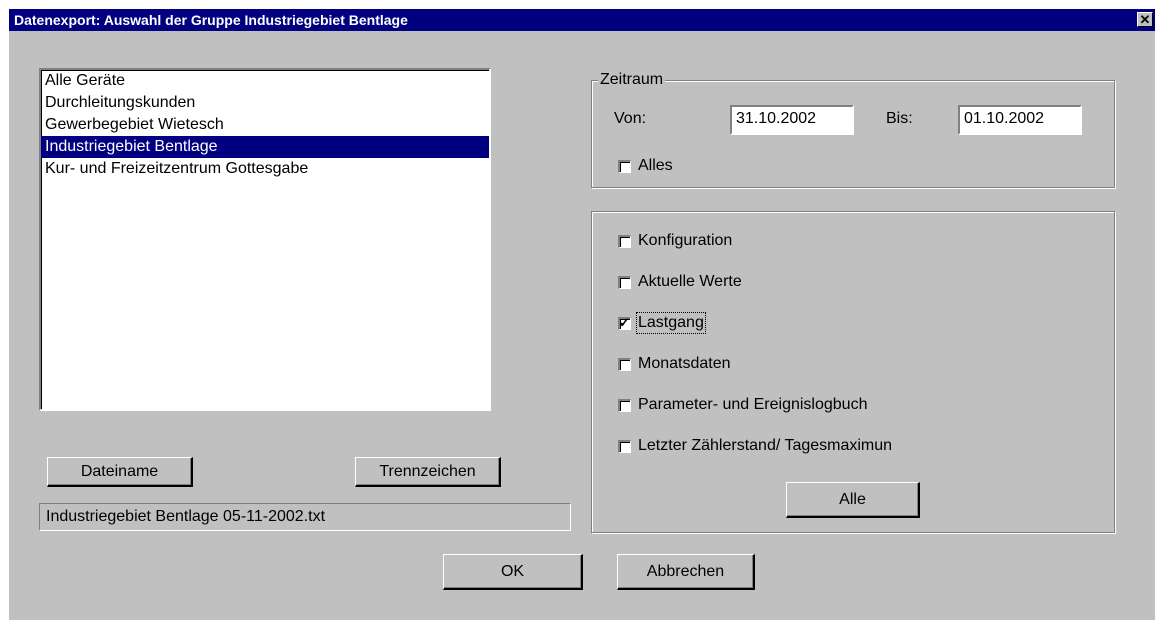  Describe the element at coordinates (655, 165) in the screenshot. I see `alles-label: Alles` at that location.